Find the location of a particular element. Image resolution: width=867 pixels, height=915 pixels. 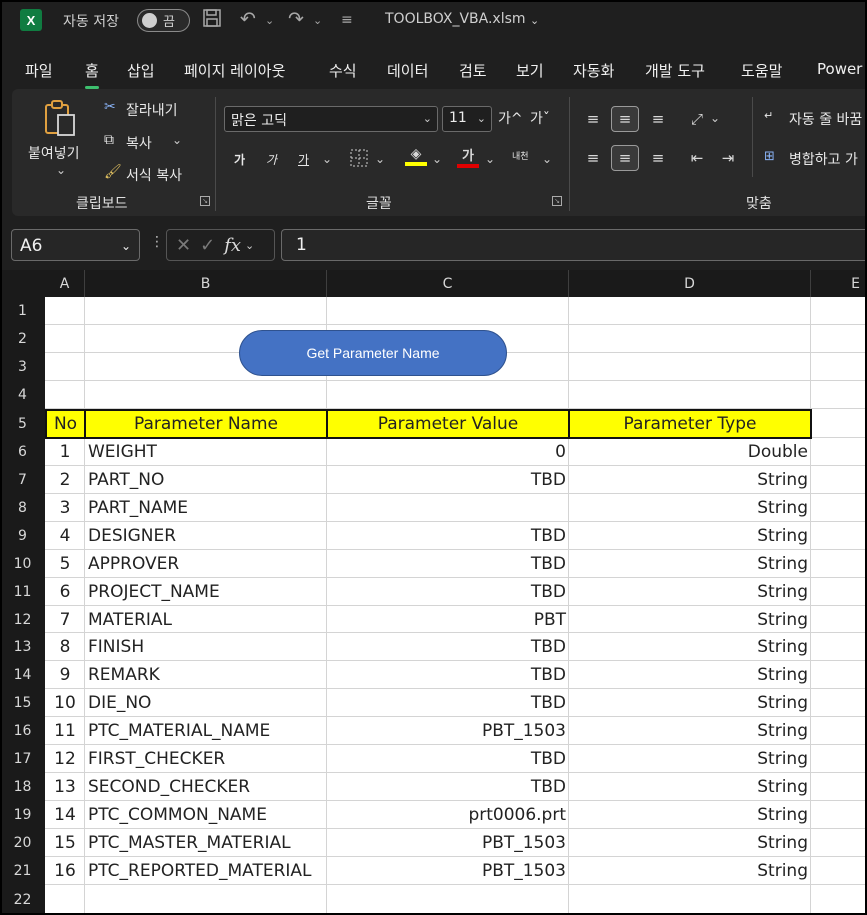

cell-parameter-name: DESIGNER is located at coordinates (206, 536).